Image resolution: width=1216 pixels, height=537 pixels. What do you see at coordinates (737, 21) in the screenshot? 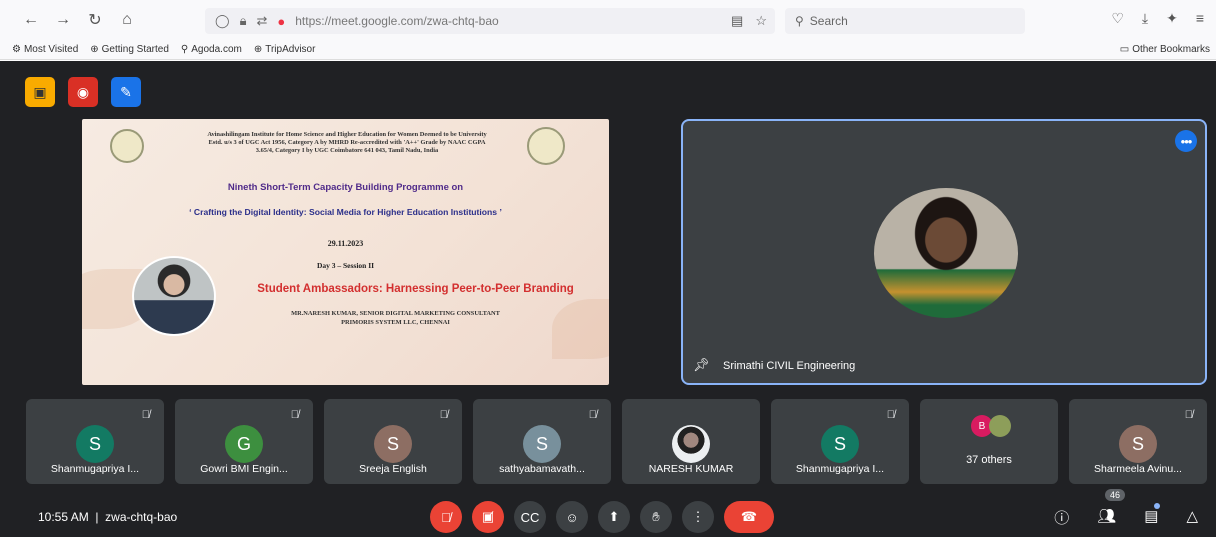
I see `reader-view-icon: ▤` at bounding box center [737, 21].